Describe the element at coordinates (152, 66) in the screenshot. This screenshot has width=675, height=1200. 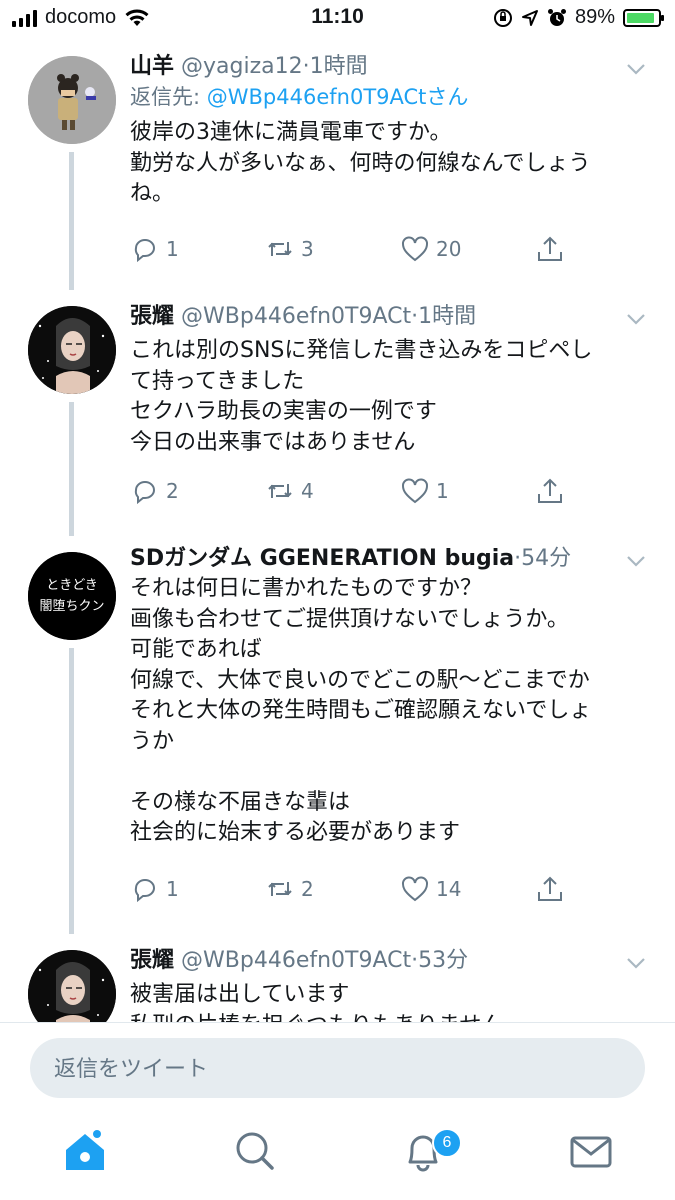
I see `display-name: 山羊` at that location.